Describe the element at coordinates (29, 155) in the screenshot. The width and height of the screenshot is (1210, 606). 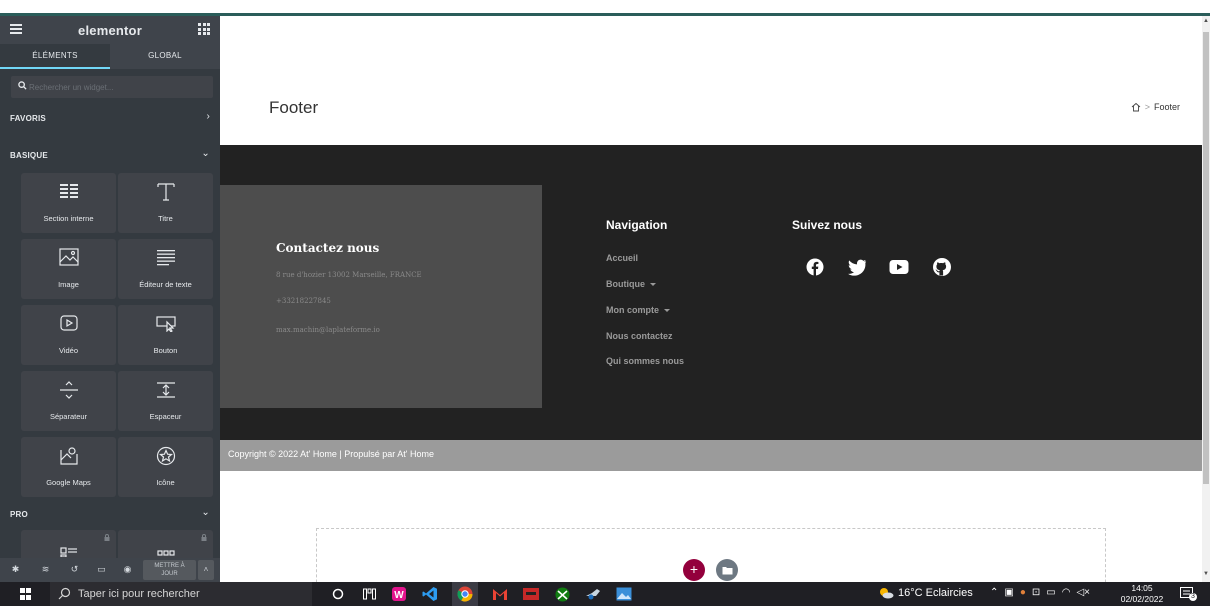
I see `section-basic-label: BASIQUE` at that location.